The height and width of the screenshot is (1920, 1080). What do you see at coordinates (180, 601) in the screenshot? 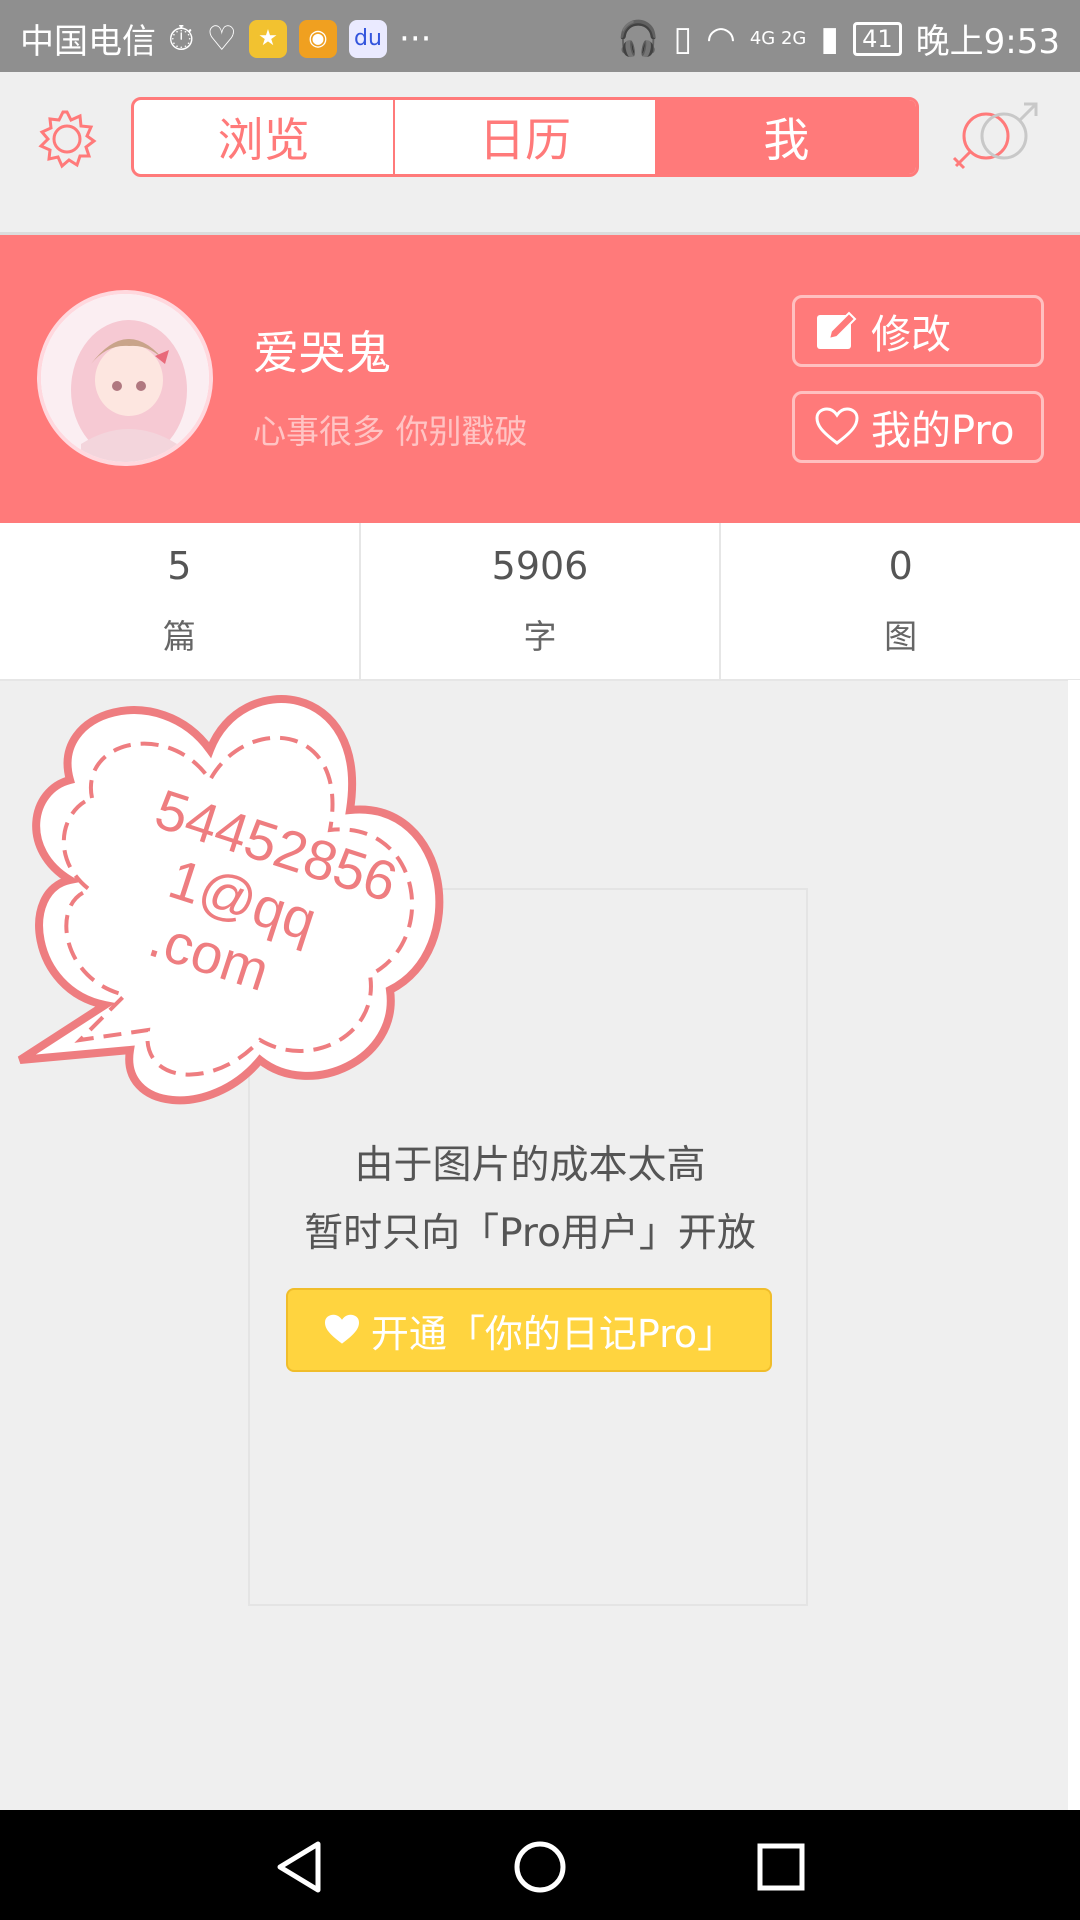
I see `stat-entries: 5 篇` at bounding box center [180, 601].